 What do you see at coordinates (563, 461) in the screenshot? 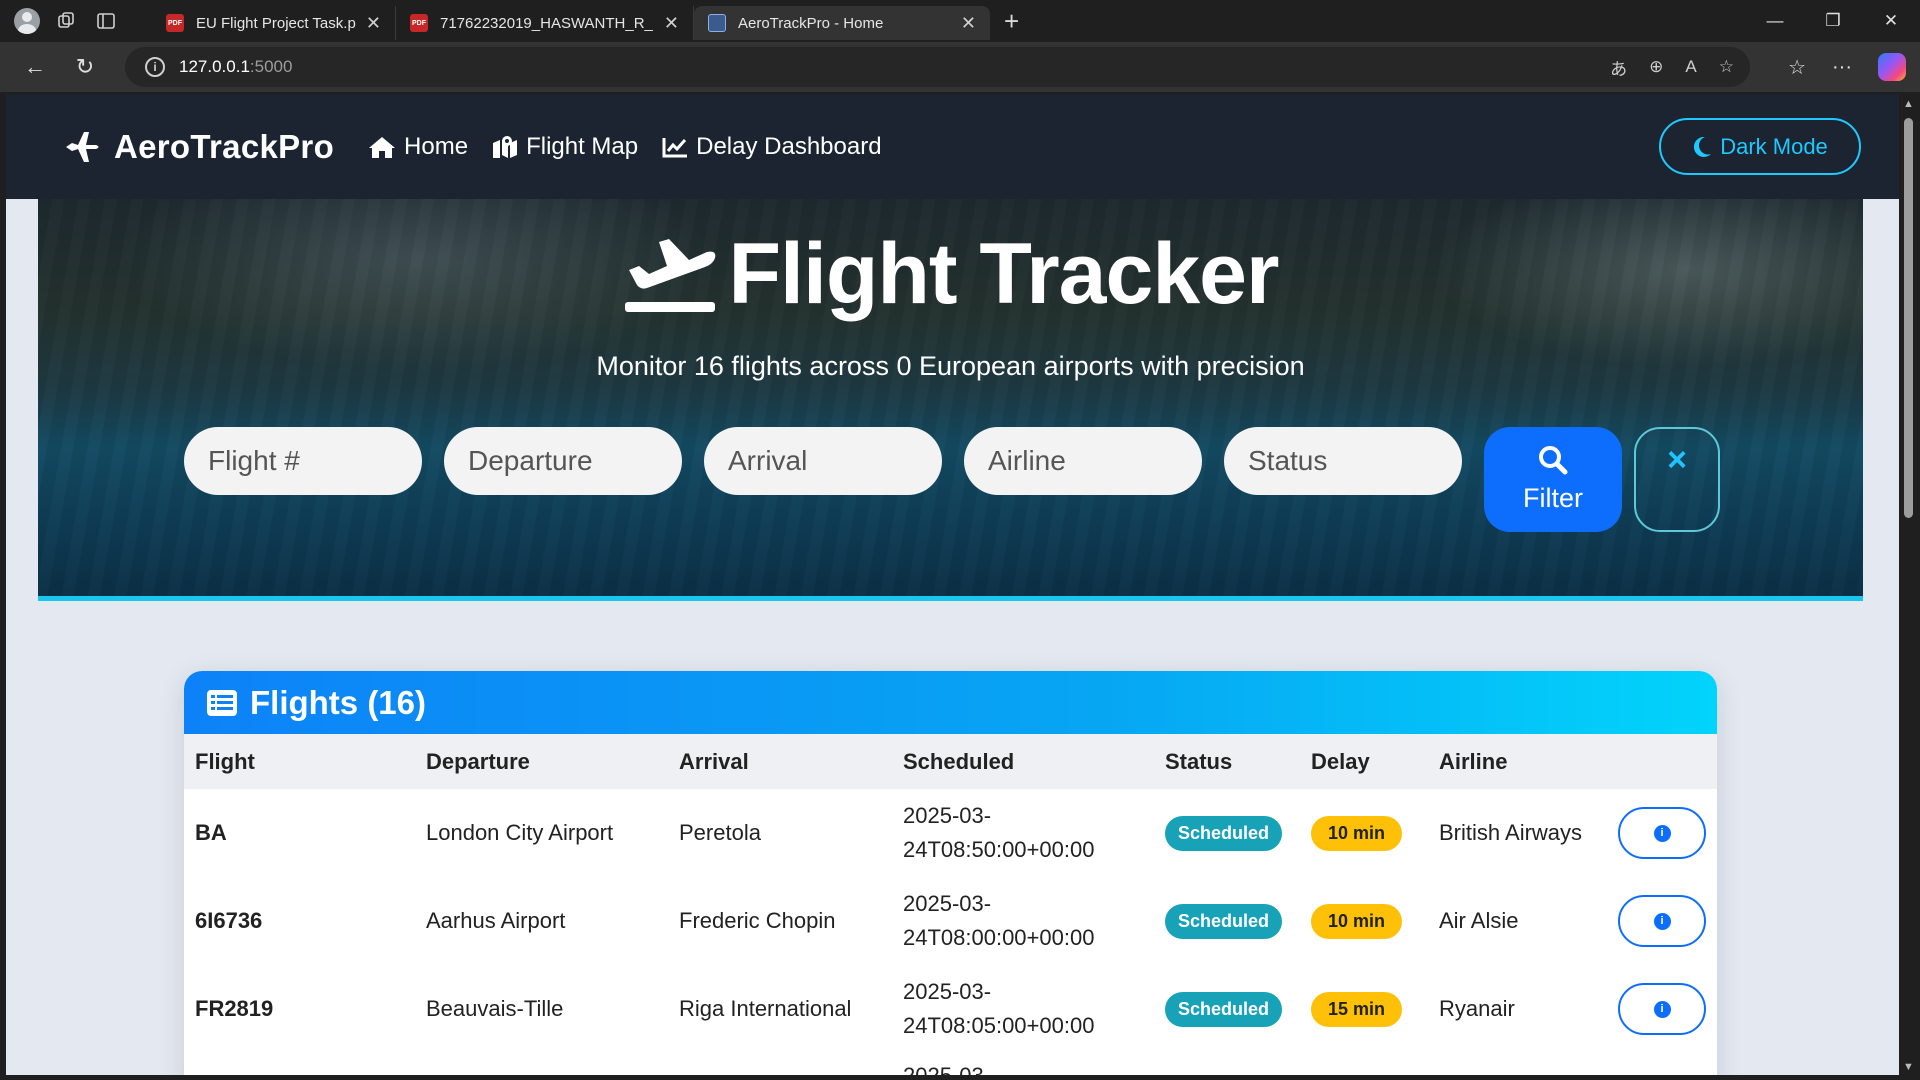
I see `departure-input` at bounding box center [563, 461].